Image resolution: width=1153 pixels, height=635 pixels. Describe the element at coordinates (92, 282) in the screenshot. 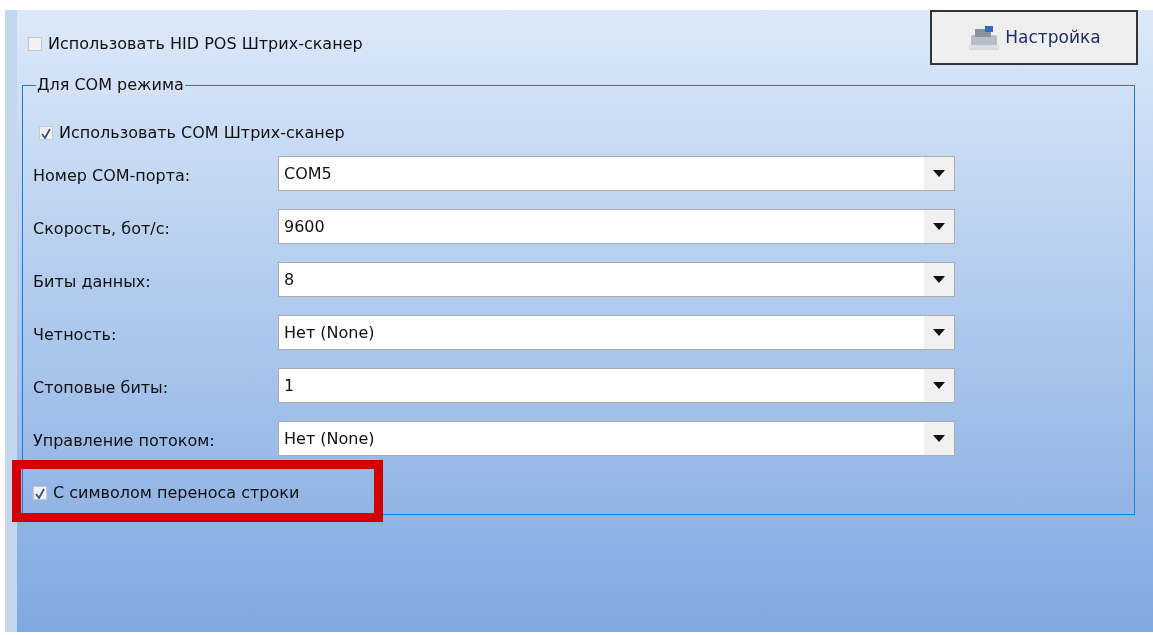

I see `field-label: Биты данных:` at that location.